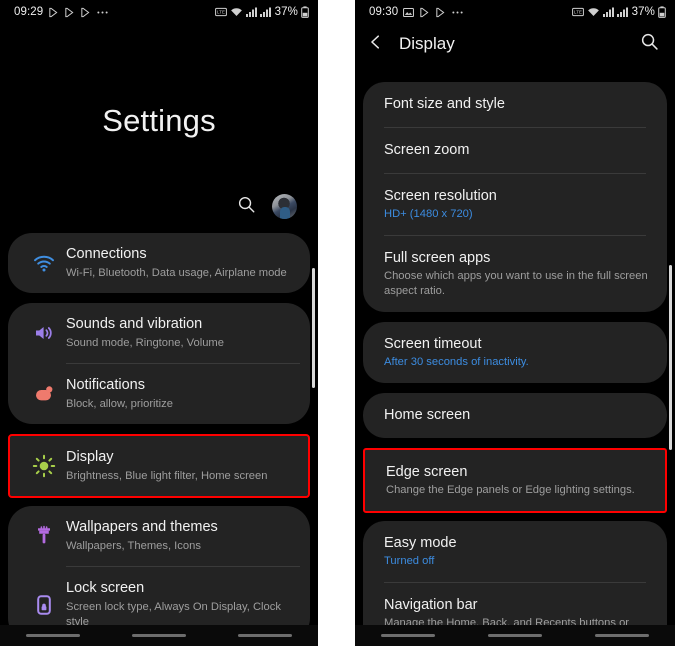  I want to click on item-subtitle: Sound mode, Ringtone, Volume, so click(145, 343).